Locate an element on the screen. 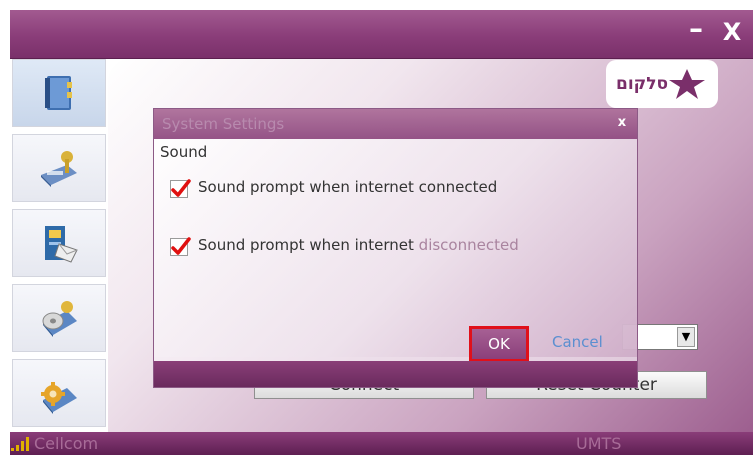 This screenshot has width=753, height=455. sidebar-item-connection is located at coordinates (59, 318).